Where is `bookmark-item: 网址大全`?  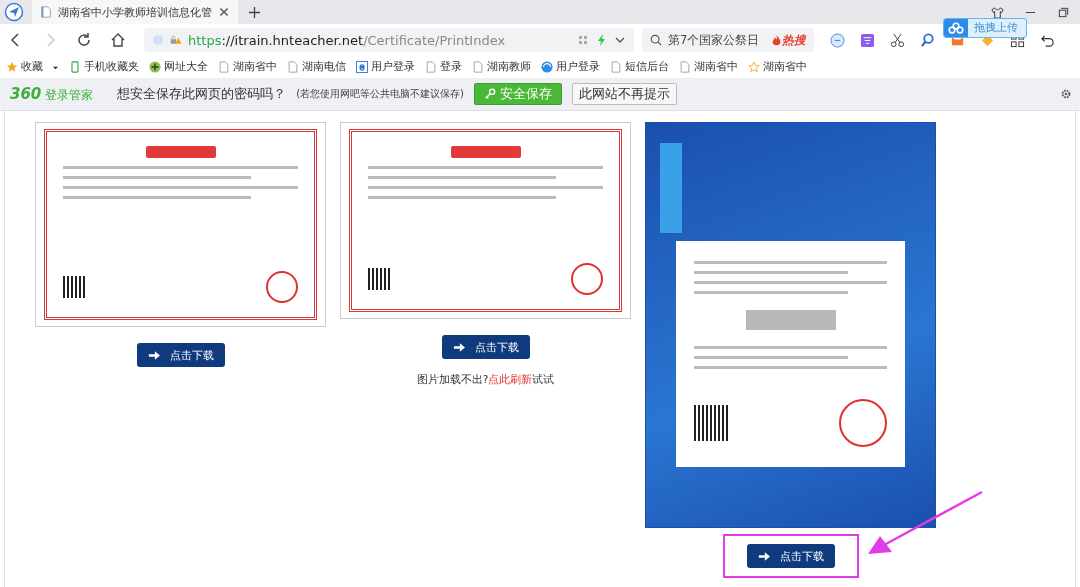 bookmark-item: 网址大全 is located at coordinates (178, 67).